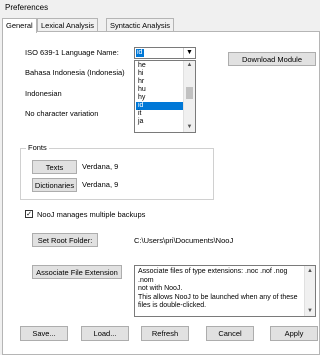 The image size is (320, 355). Describe the element at coordinates (160, 98) in the screenshot. I see `language-option-hy: hy` at that location.